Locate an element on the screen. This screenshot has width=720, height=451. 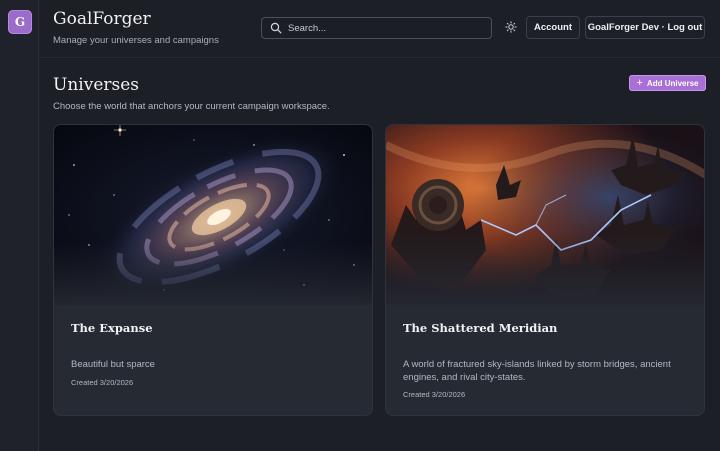
universe-name: The Shattered Meridian is located at coordinates (480, 328).